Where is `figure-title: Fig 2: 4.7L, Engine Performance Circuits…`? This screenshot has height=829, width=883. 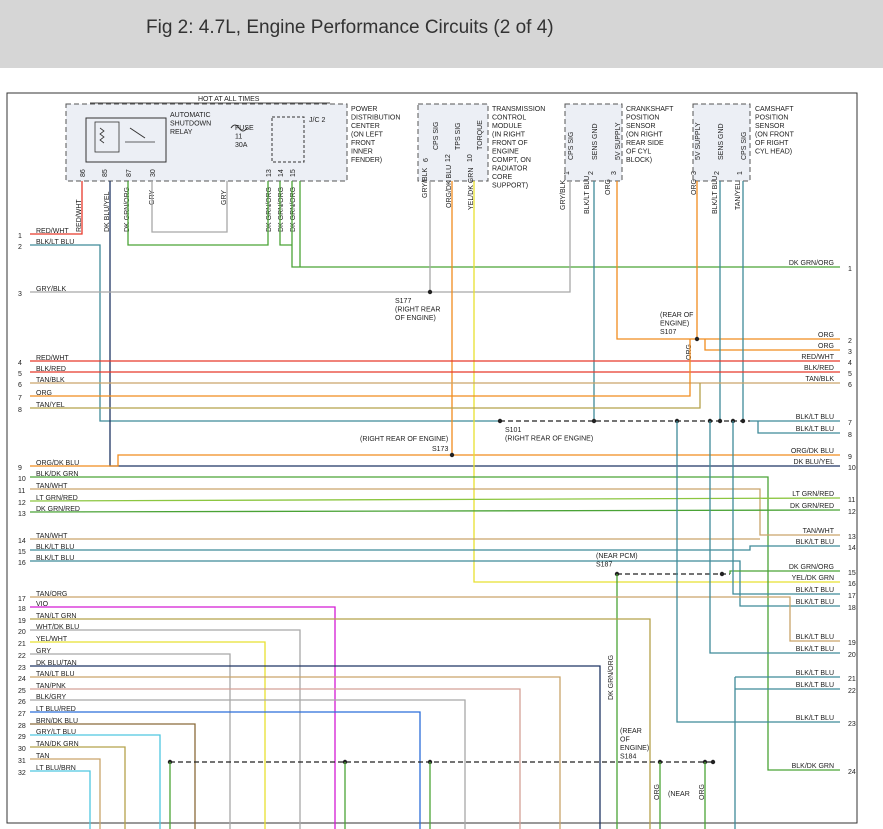
figure-title: Fig 2: 4.7L, Engine Performance Circuits… is located at coordinates (350, 27).